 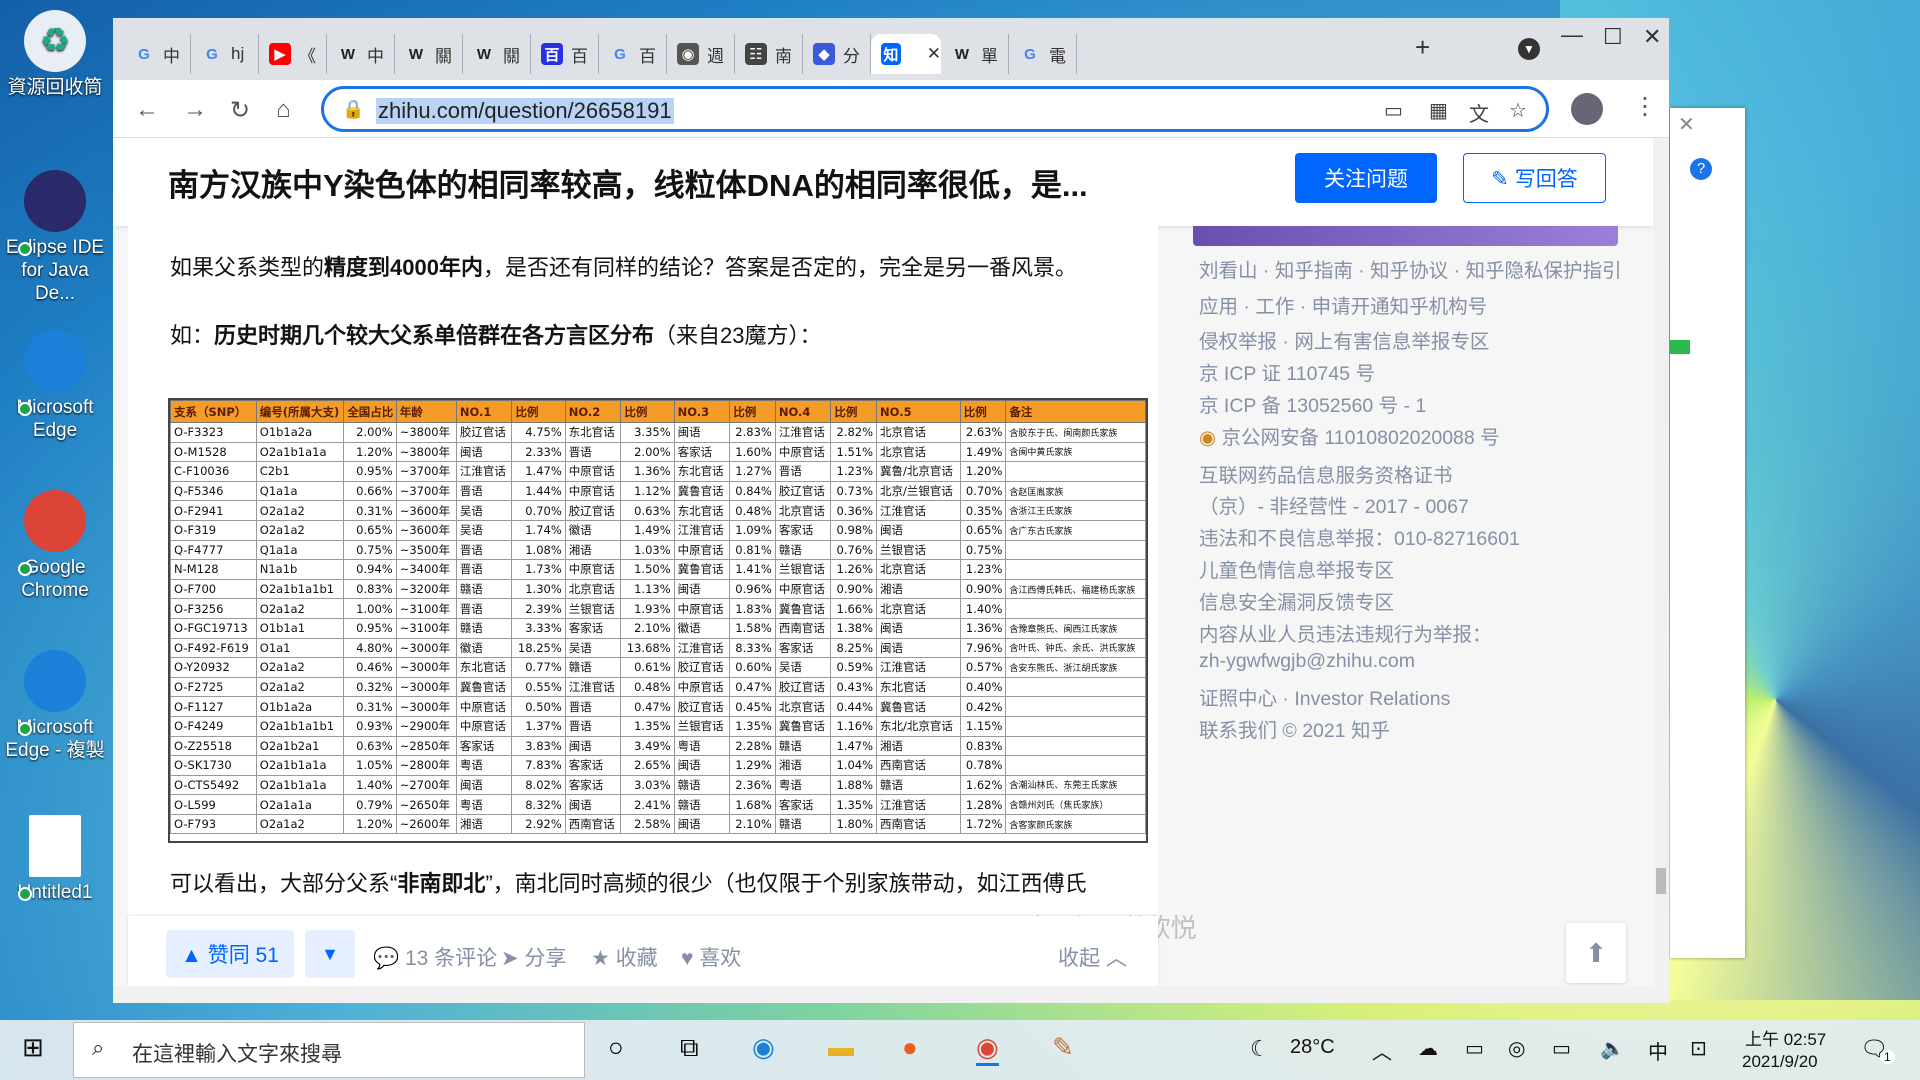 I want to click on tab-12: W單, so click(x=975, y=54).